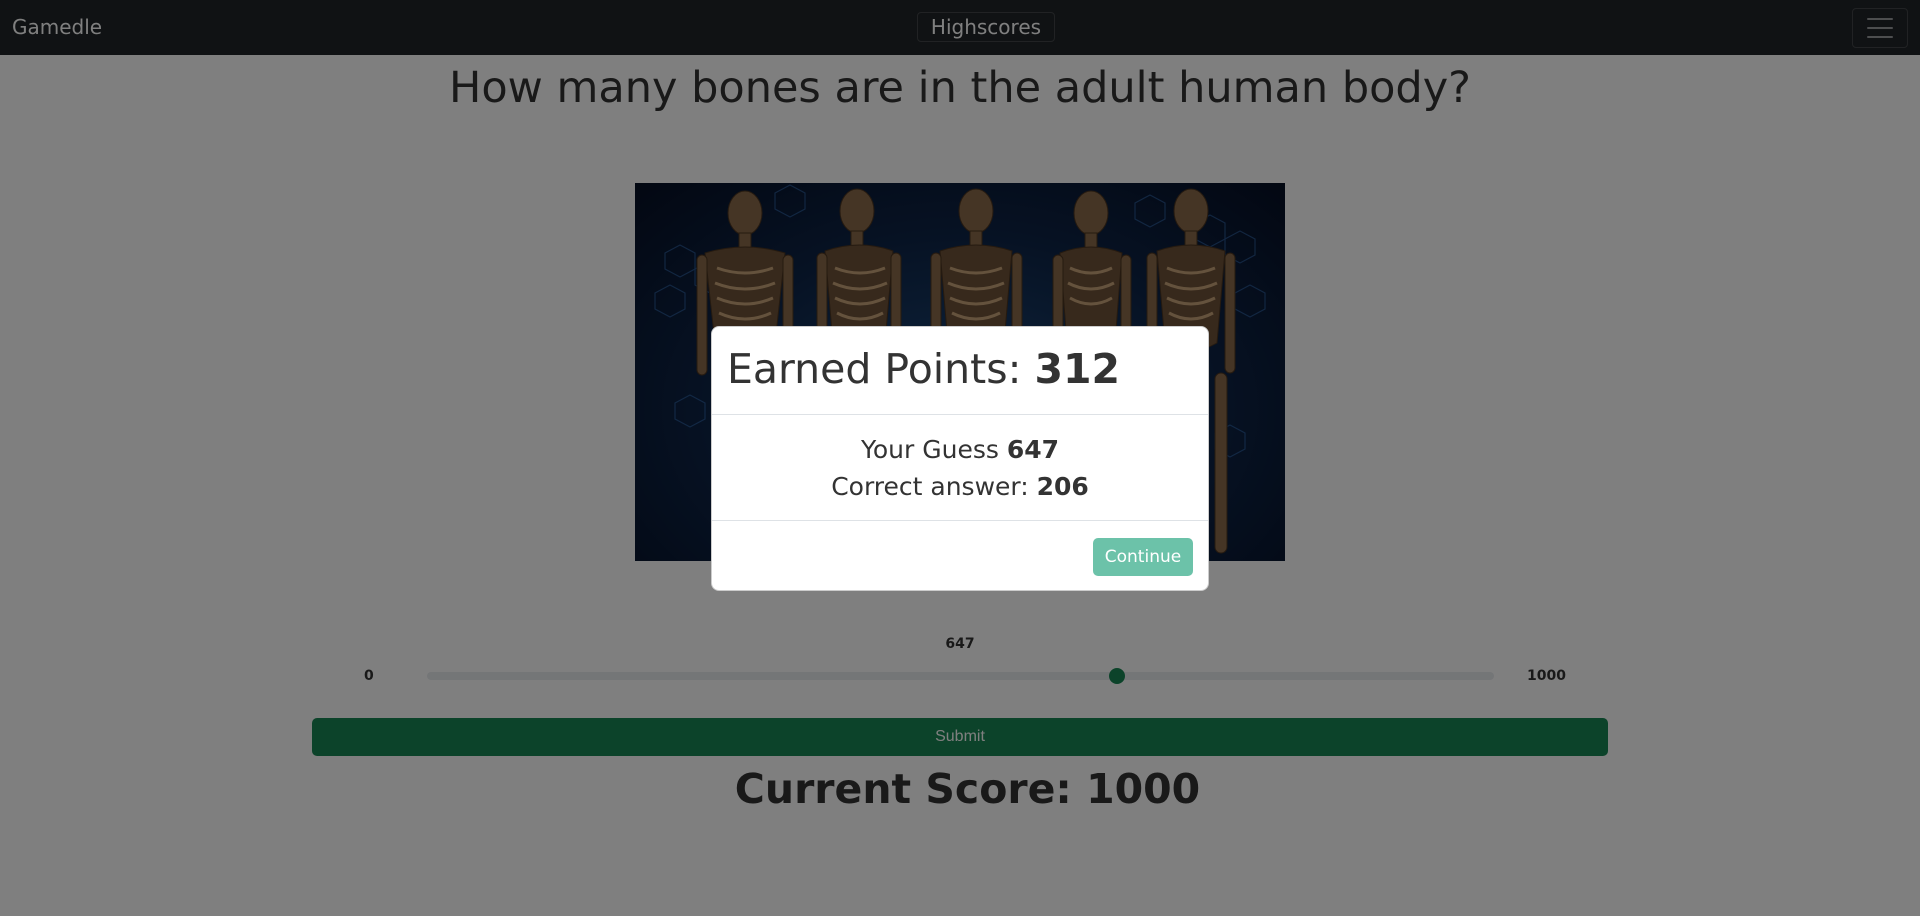  I want to click on earned-points-label: Earned Points:, so click(881, 369).